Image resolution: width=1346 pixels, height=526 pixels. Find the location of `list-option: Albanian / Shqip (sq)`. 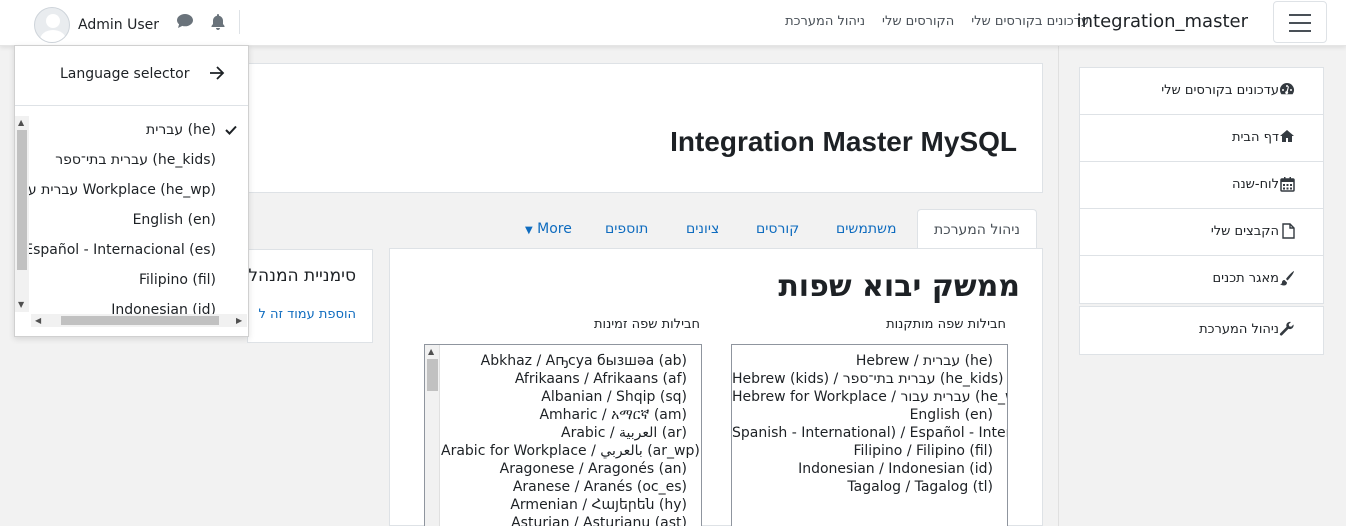

list-option: Albanian / Shqip (sq) is located at coordinates (564, 397).